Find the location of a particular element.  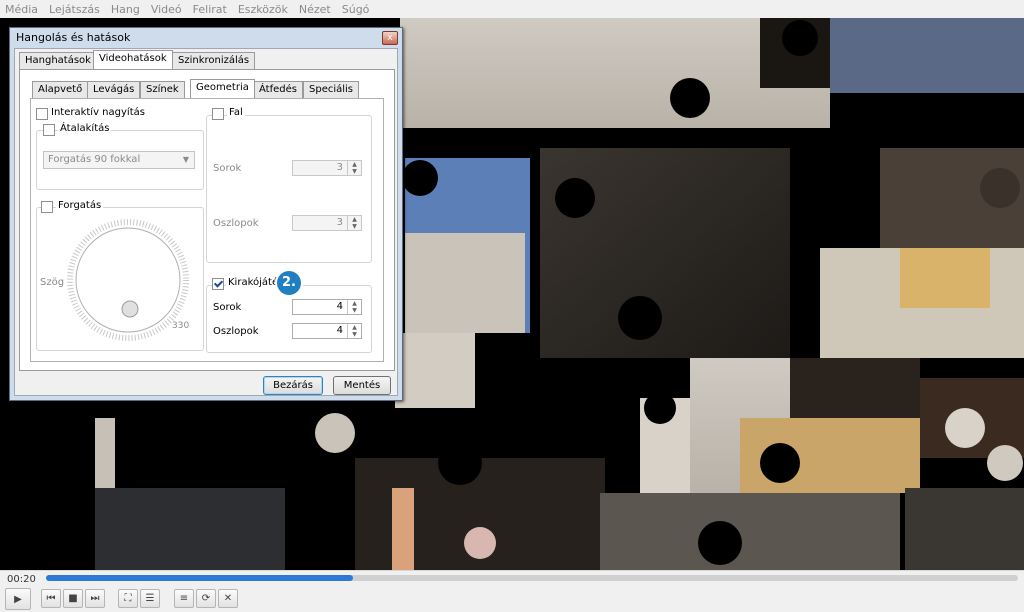

tab-advanced: Speciális is located at coordinates (331, 89).